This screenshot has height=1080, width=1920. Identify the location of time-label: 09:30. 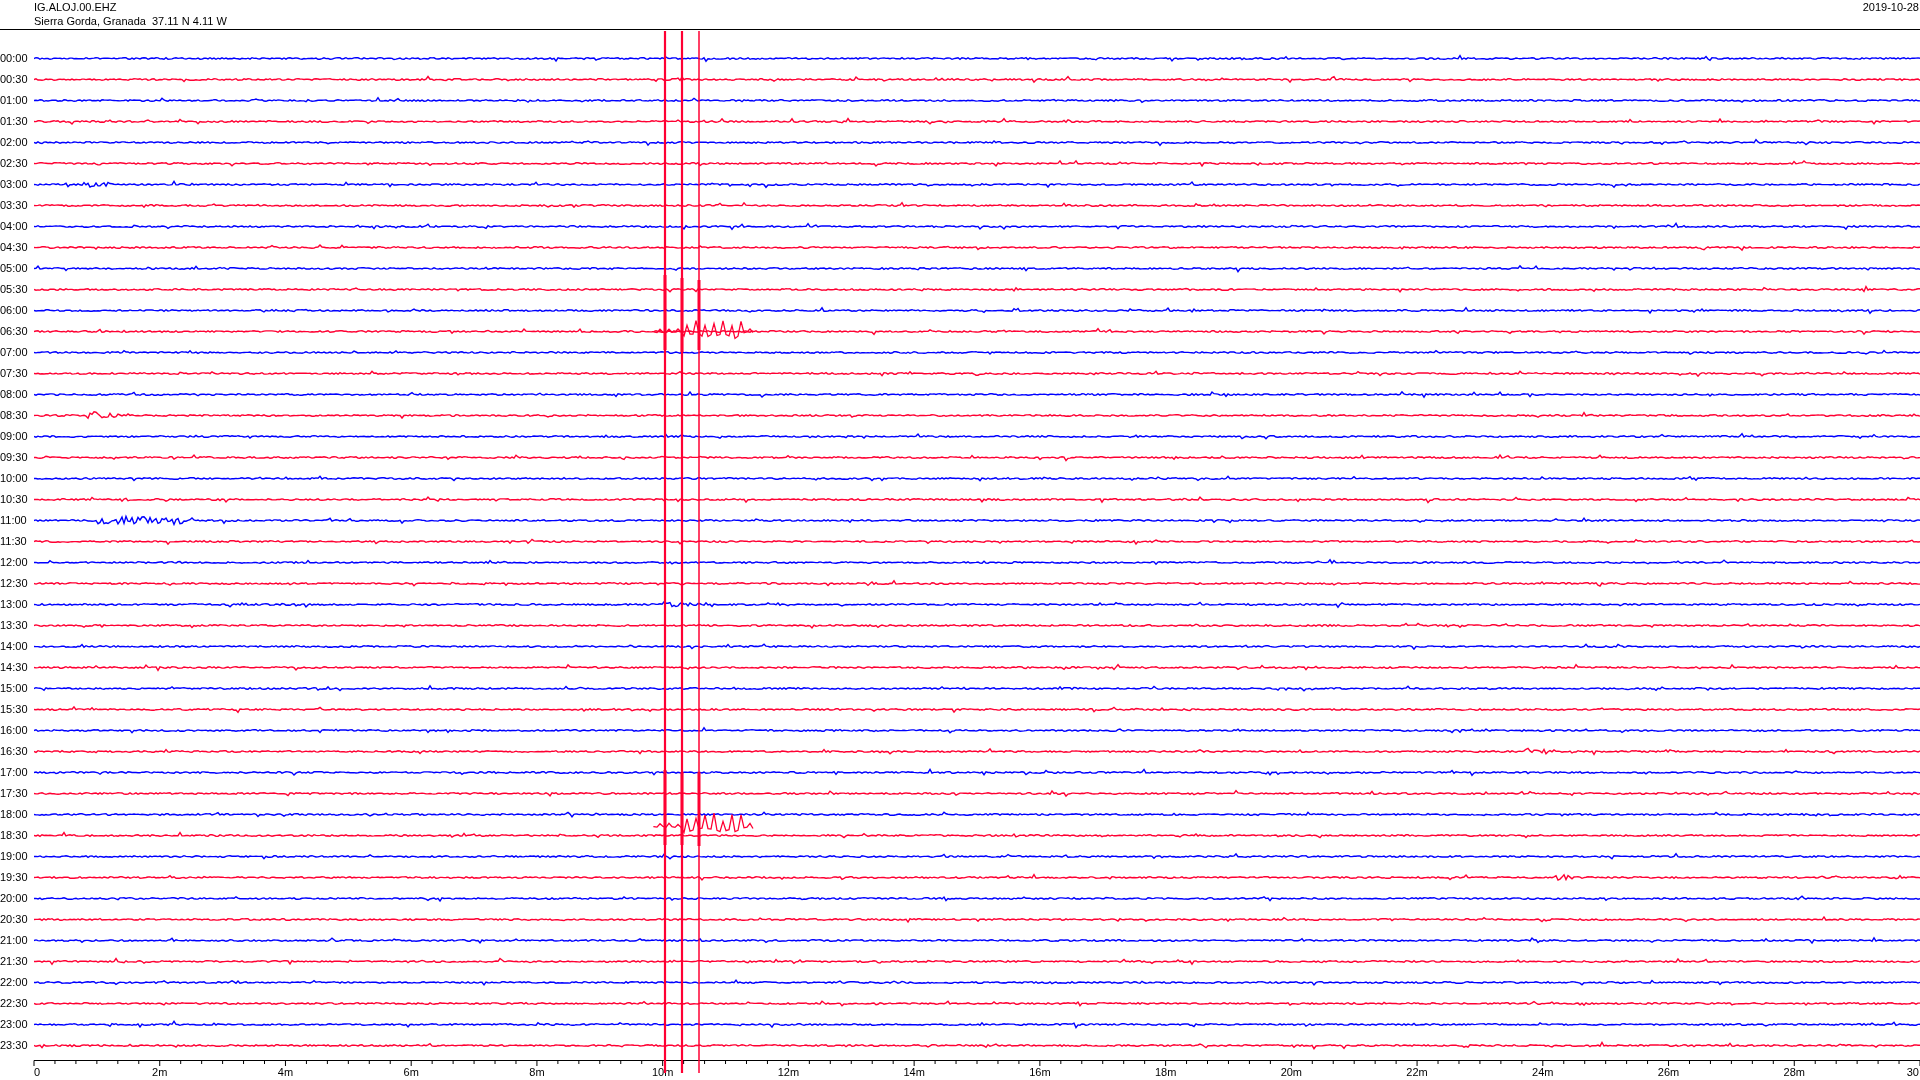
(14, 457).